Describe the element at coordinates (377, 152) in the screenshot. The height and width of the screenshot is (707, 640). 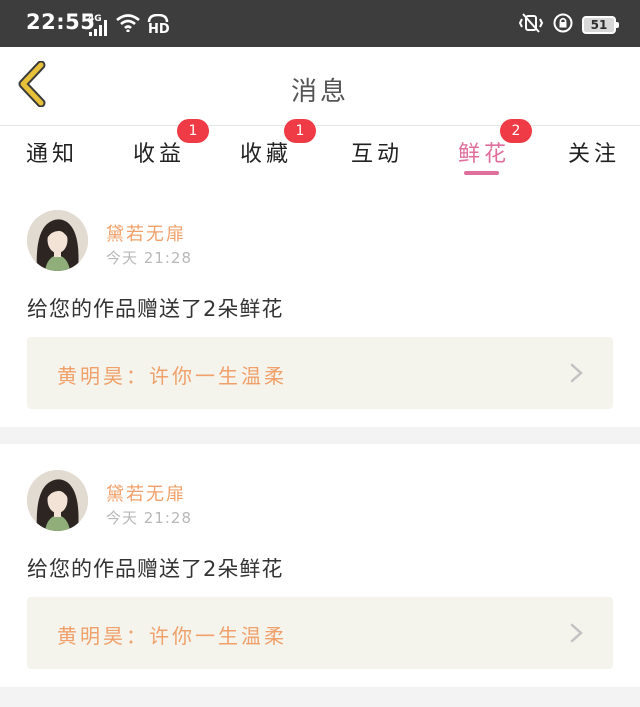
I see `tab-interaction: 互动` at that location.